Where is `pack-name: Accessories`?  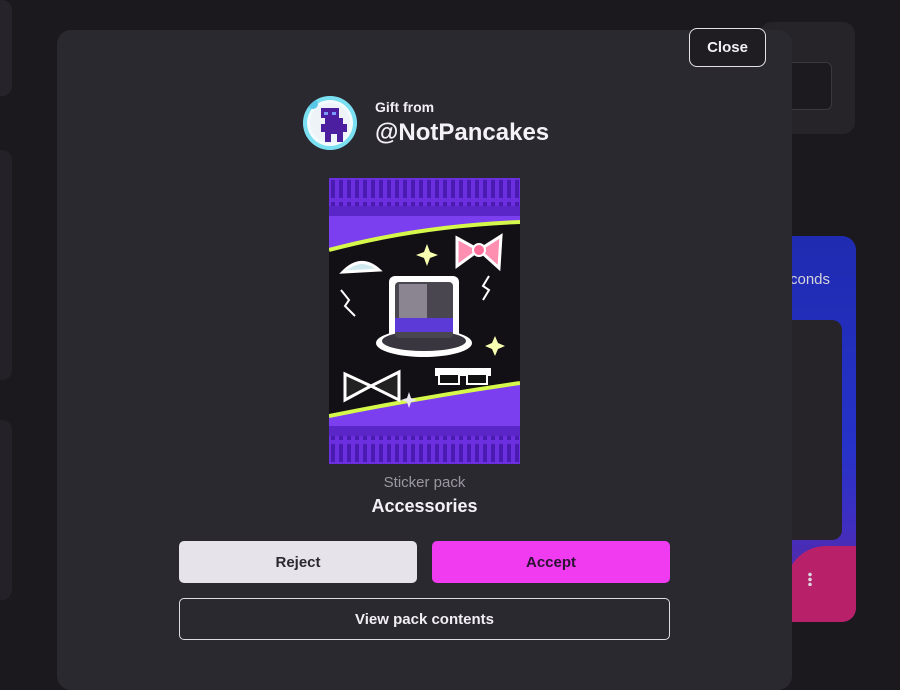 pack-name: Accessories is located at coordinates (424, 506).